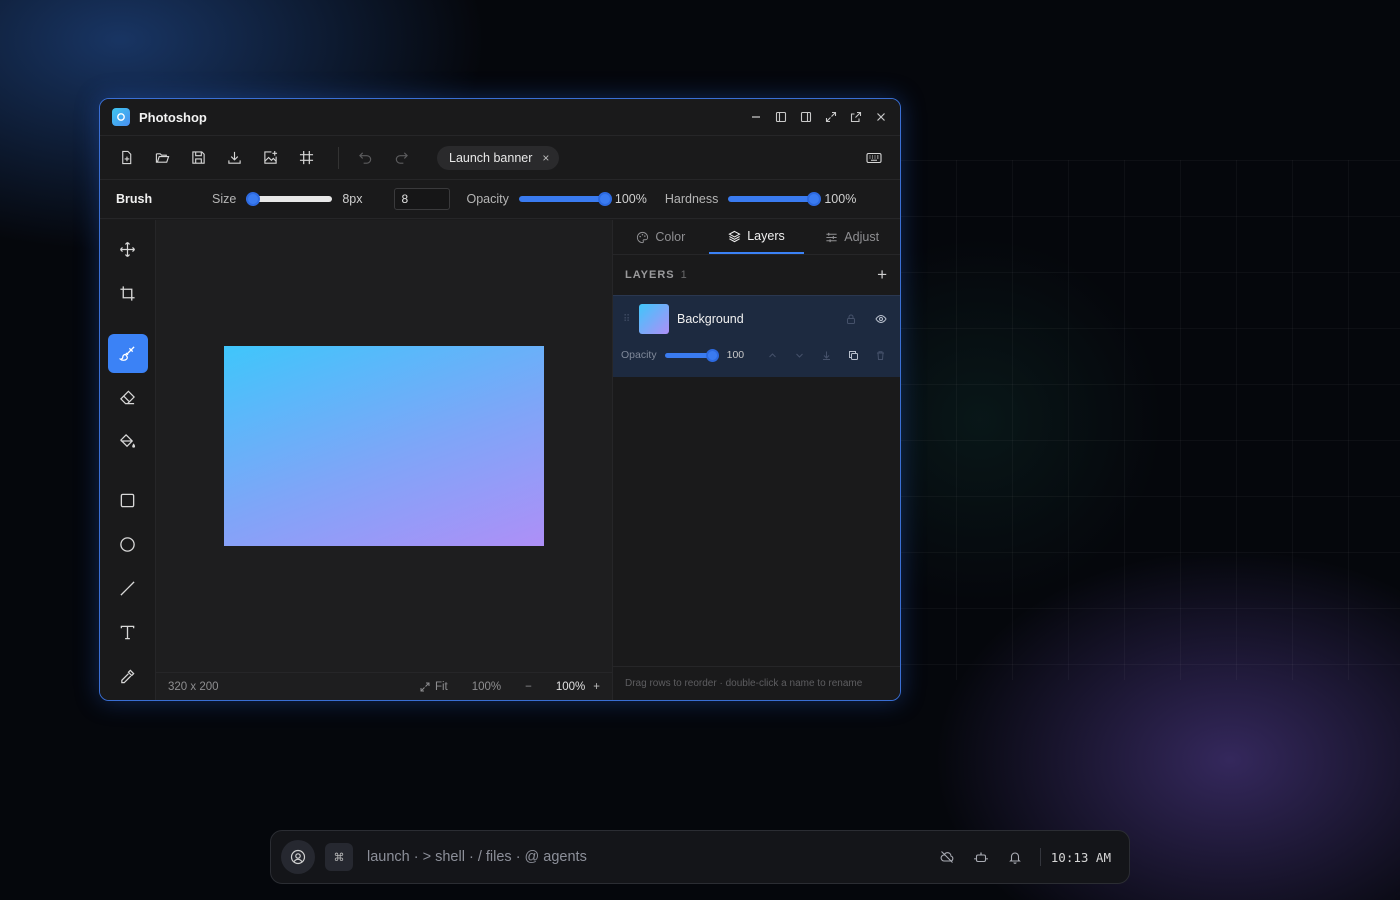  I want to click on layer-name: Background, so click(710, 319).